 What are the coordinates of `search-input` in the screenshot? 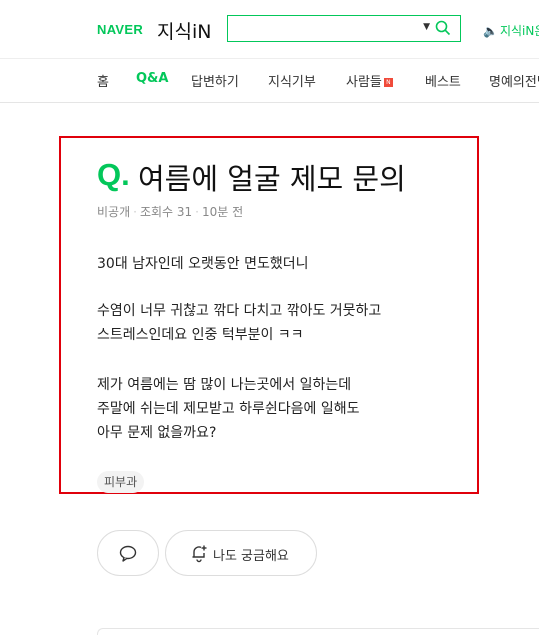 It's located at (324, 29).